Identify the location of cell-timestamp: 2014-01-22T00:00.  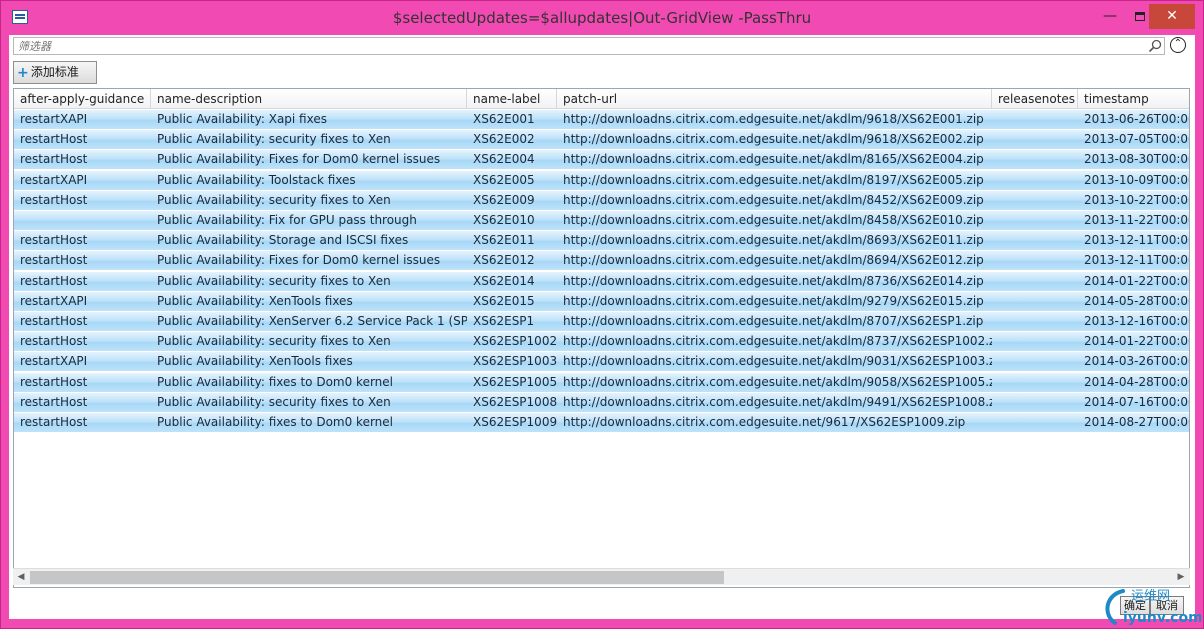
(1137, 280).